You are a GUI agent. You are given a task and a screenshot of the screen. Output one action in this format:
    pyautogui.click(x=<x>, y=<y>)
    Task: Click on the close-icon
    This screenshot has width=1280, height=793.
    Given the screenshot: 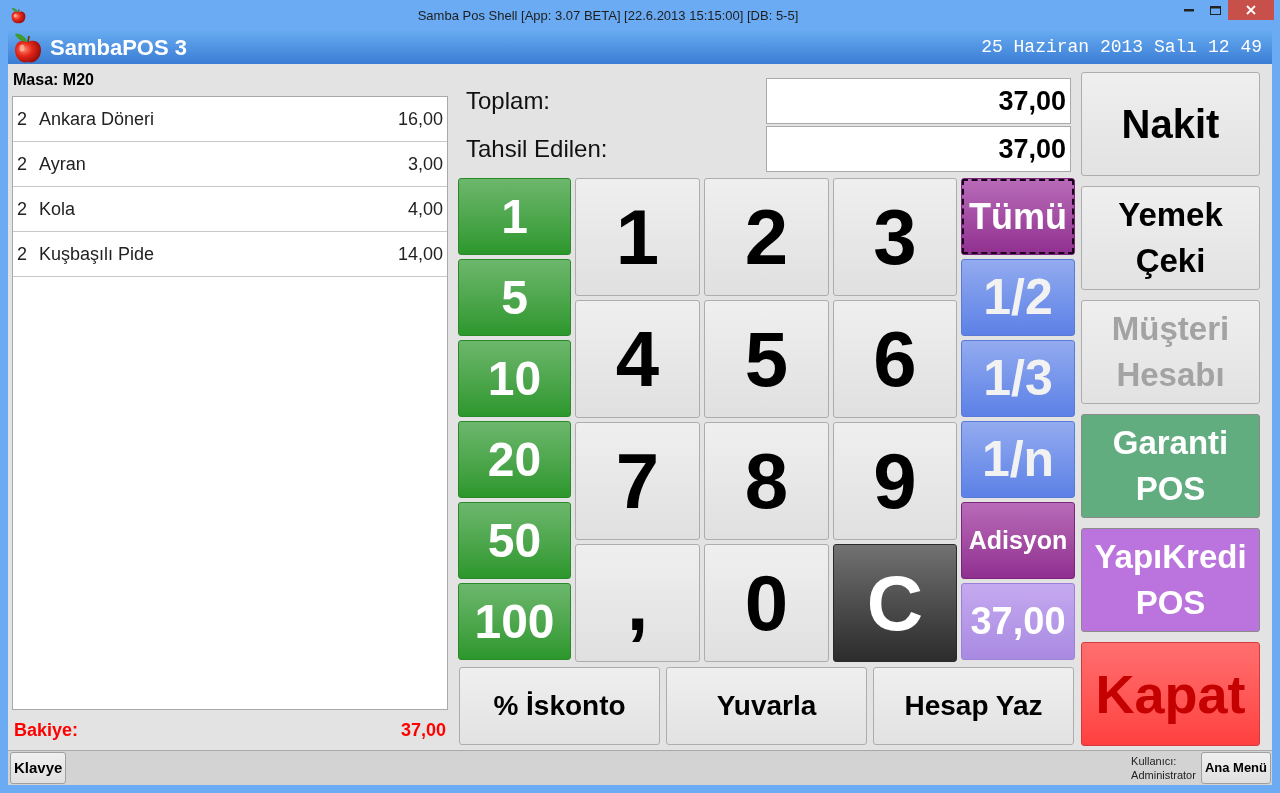 What is the action you would take?
    pyautogui.click(x=1251, y=10)
    